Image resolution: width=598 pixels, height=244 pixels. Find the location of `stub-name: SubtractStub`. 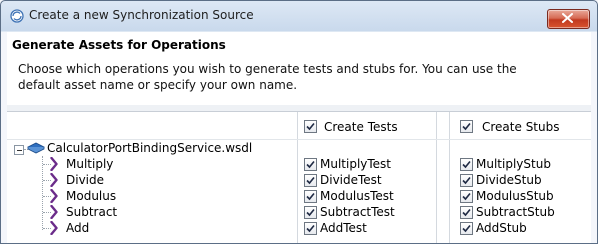

stub-name: SubtractStub is located at coordinates (515, 212).